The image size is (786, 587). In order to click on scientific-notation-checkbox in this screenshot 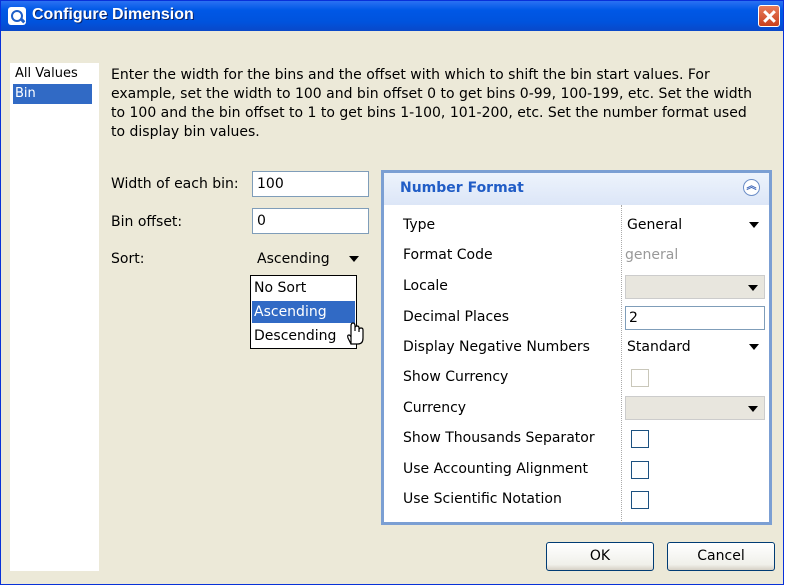, I will do `click(640, 500)`.